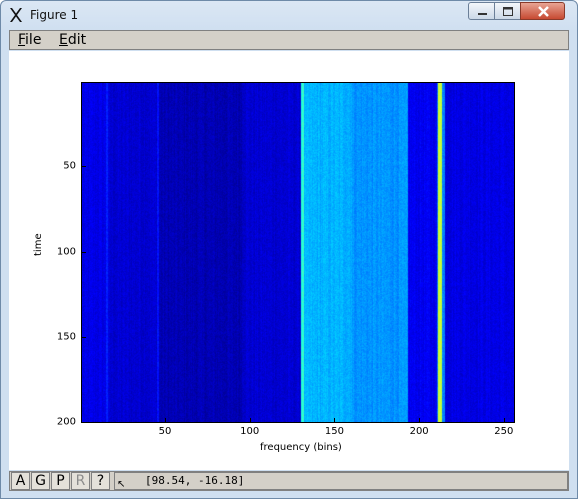 The width and height of the screenshot is (578, 499). I want to click on x-tick-label: 150, so click(334, 431).